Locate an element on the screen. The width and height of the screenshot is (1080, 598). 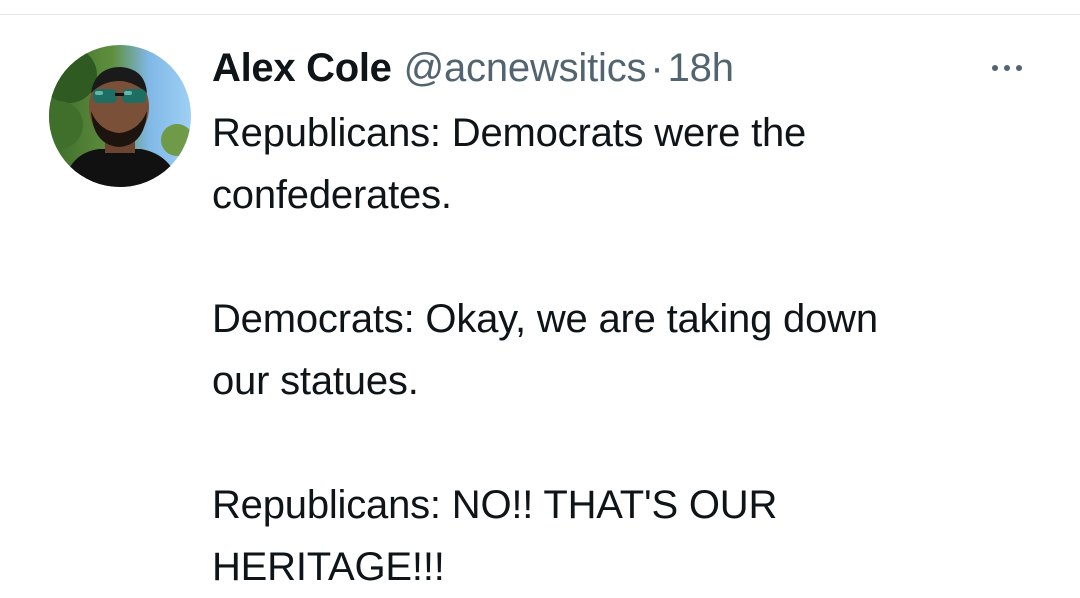
user-handle: @acnewsitics is located at coordinates (525, 68).